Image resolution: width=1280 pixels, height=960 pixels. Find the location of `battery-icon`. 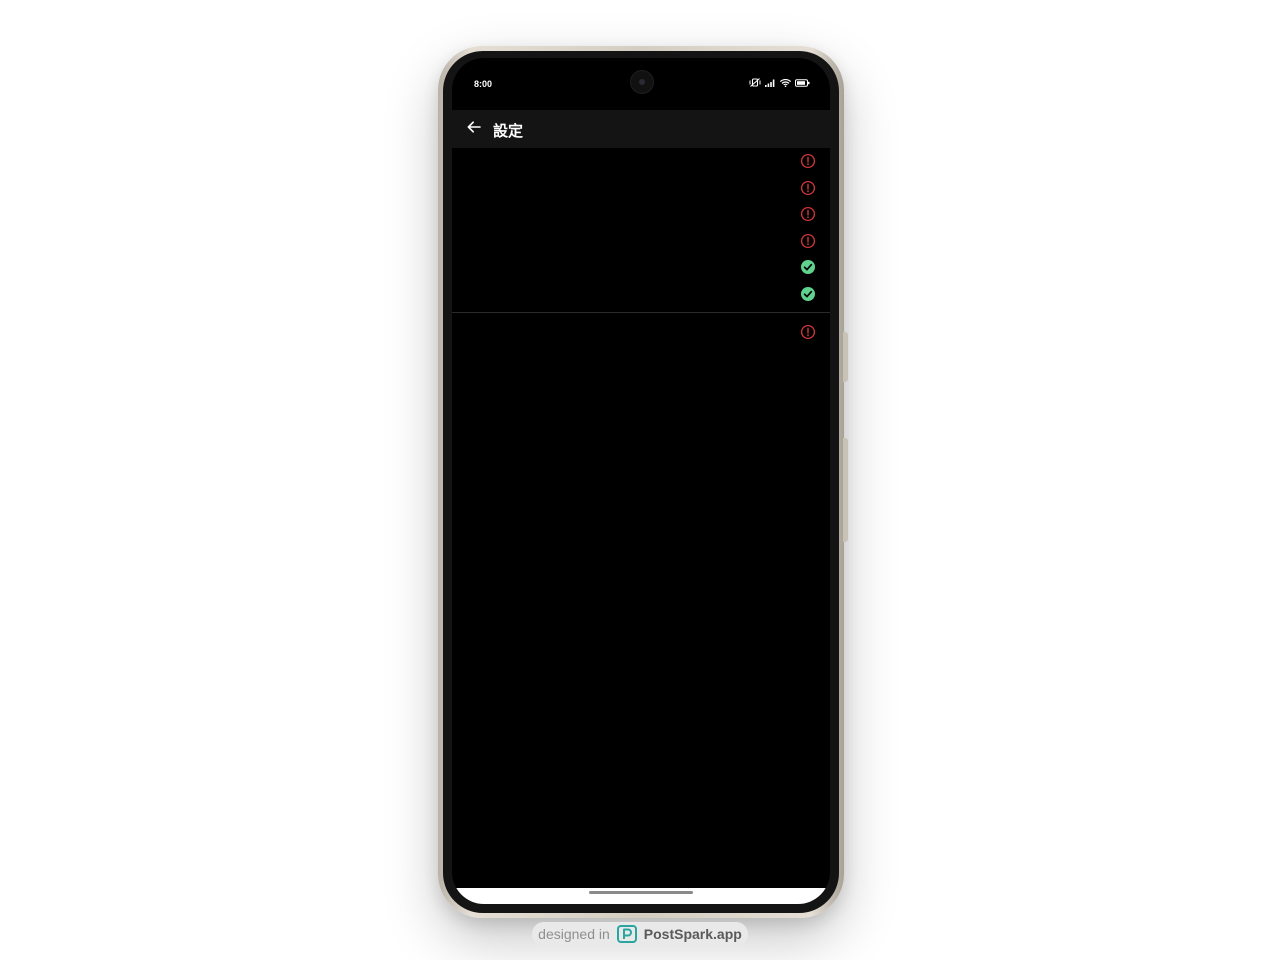

battery-icon is located at coordinates (802, 82).